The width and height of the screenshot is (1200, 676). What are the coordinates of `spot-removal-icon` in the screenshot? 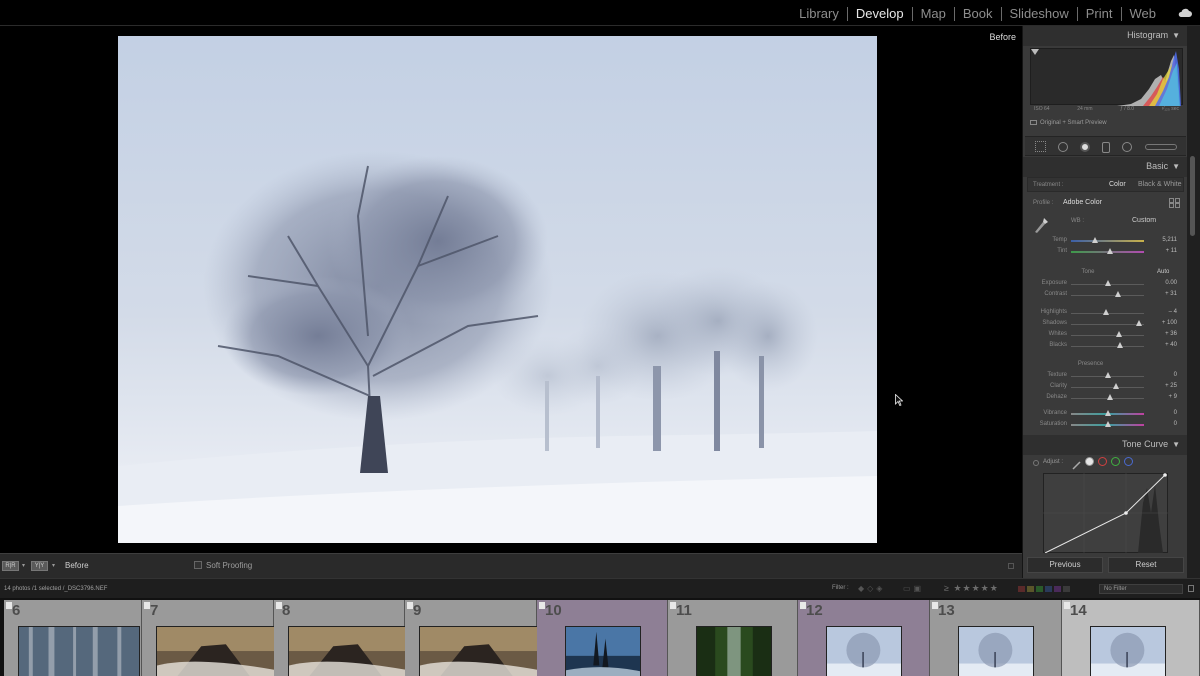 It's located at (1063, 147).